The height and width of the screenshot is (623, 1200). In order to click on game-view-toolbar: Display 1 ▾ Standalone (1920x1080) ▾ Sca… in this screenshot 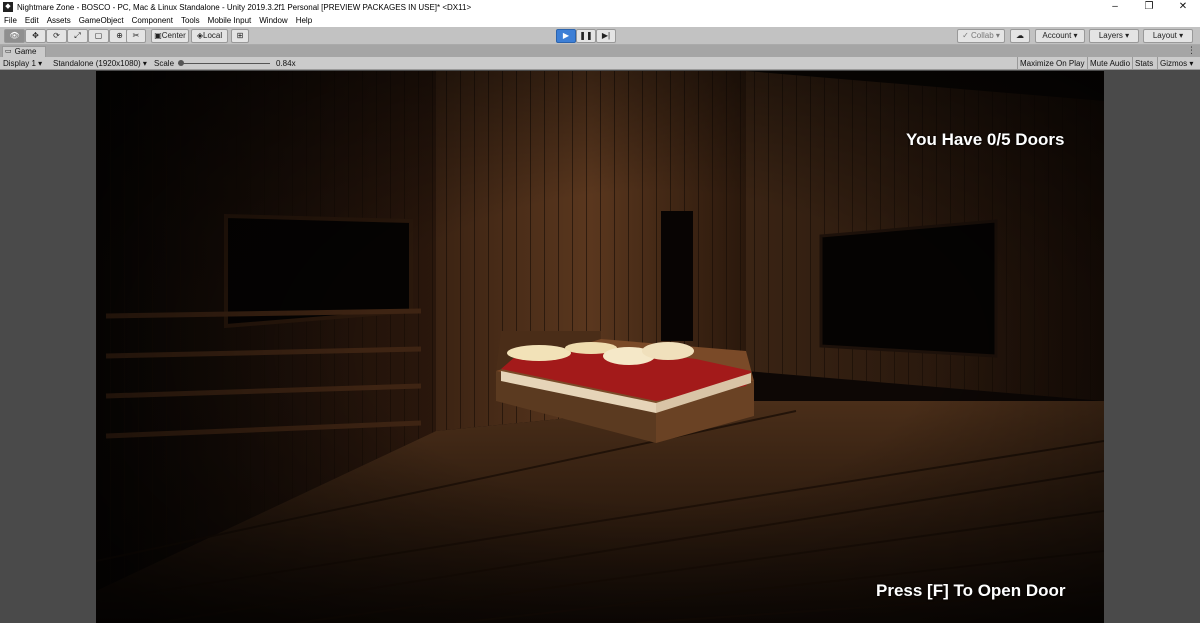, I will do `click(600, 63)`.